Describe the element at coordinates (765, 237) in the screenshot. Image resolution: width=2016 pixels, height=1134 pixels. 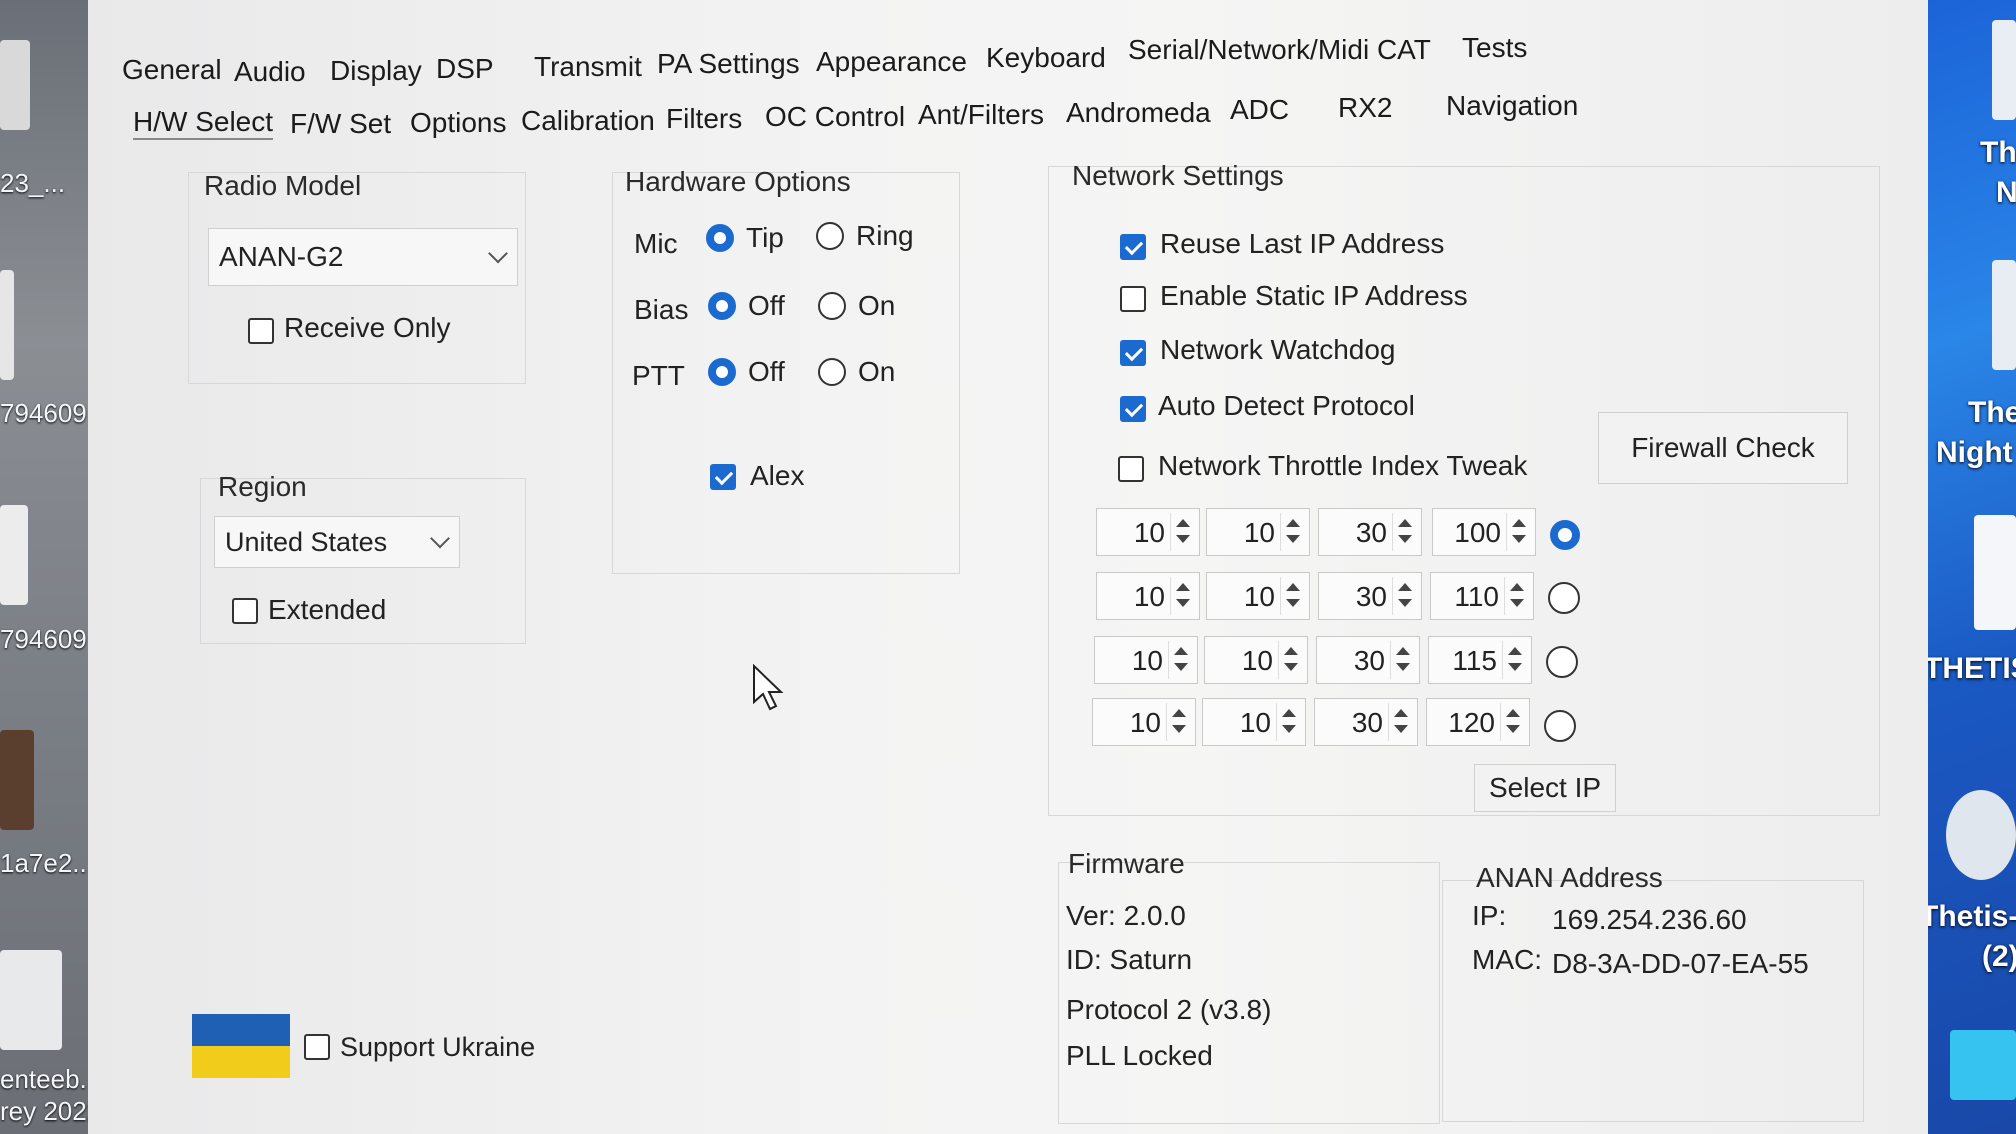
I see `mic-tip-label: Tip` at that location.